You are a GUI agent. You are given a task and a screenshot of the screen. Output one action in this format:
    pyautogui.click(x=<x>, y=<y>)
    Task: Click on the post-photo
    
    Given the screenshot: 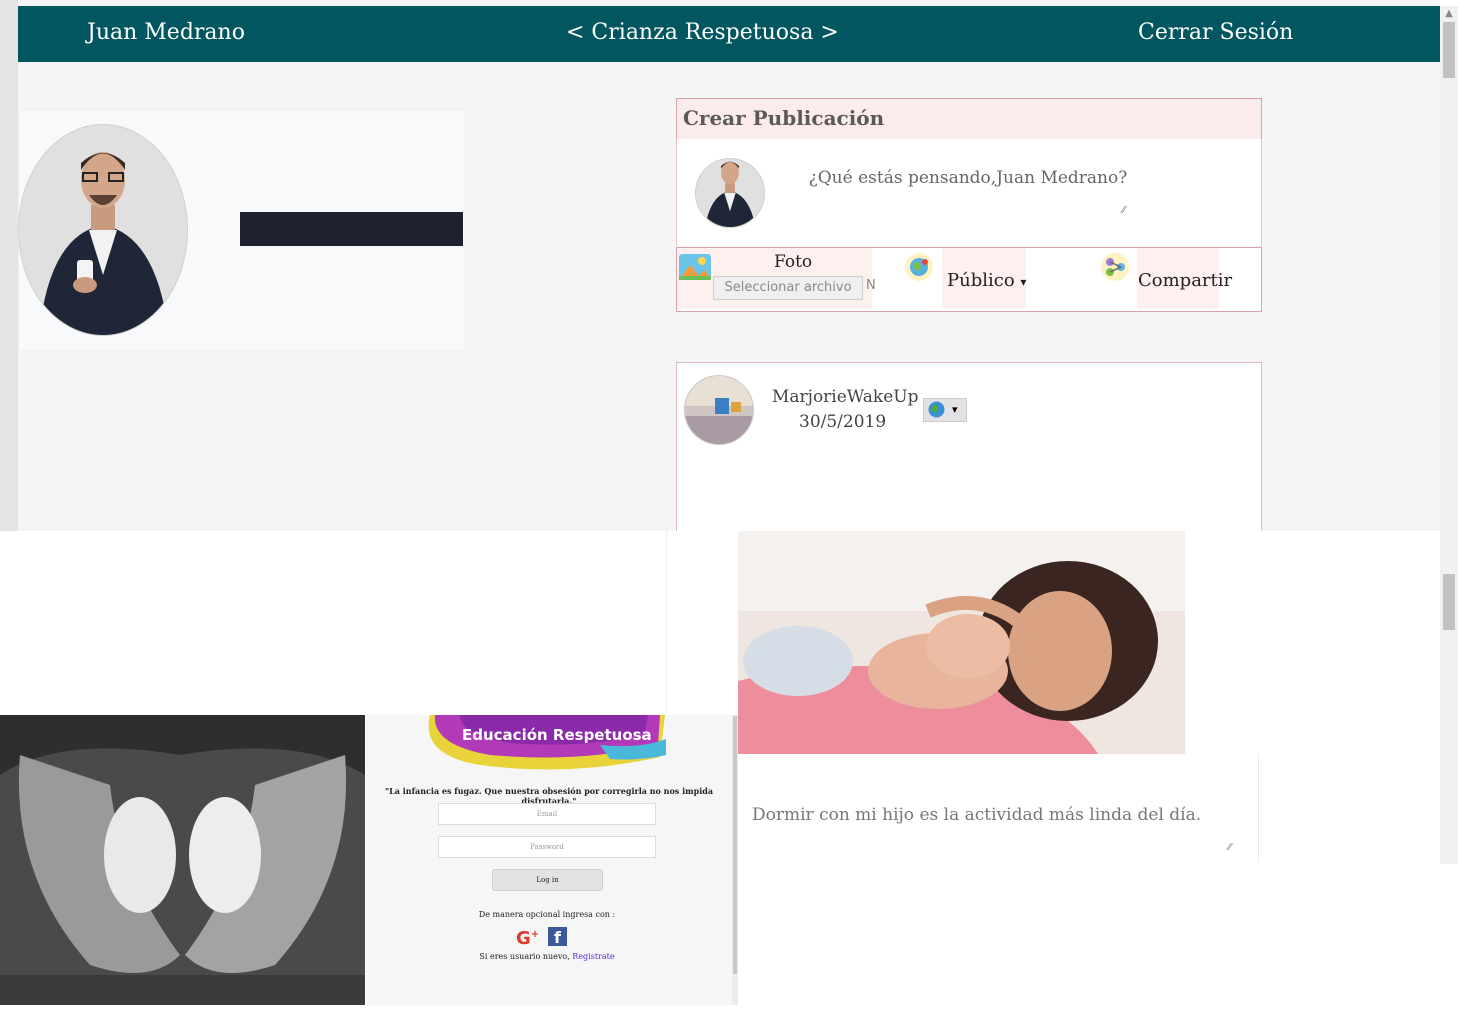 What is the action you would take?
    pyautogui.click(x=961, y=642)
    